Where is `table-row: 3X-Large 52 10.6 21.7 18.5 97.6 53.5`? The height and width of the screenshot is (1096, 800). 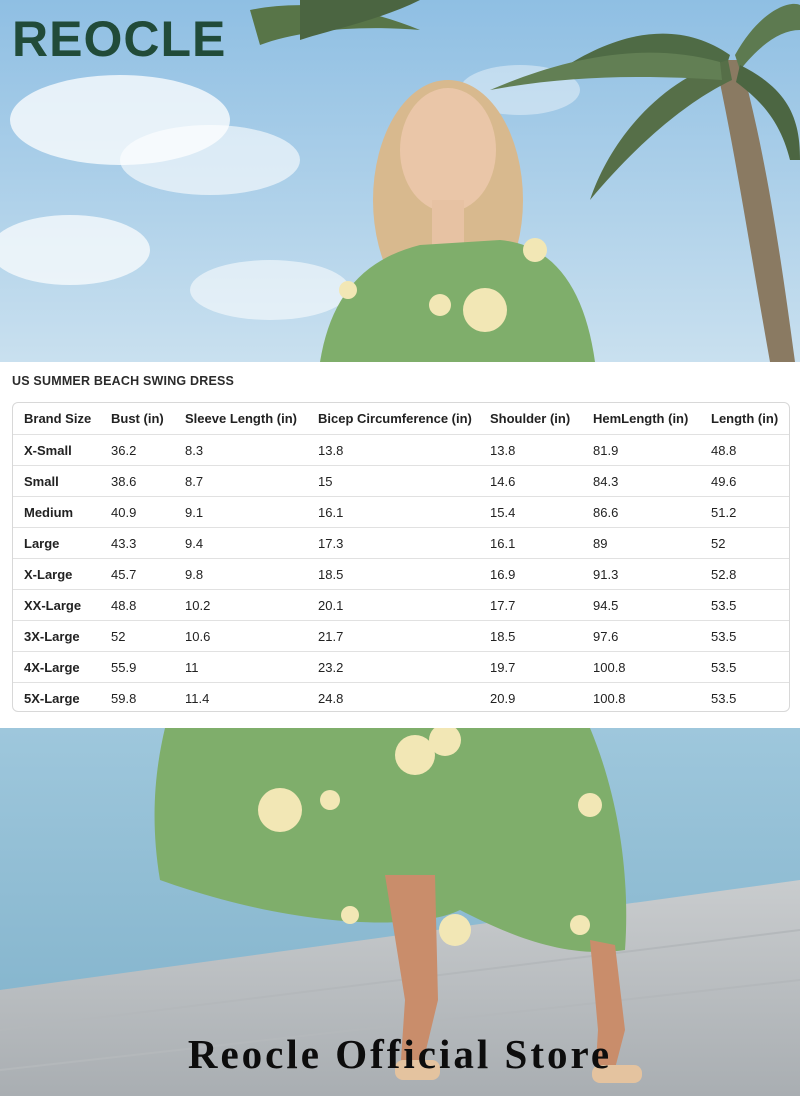 table-row: 3X-Large 52 10.6 21.7 18.5 97.6 53.5 is located at coordinates (401, 636).